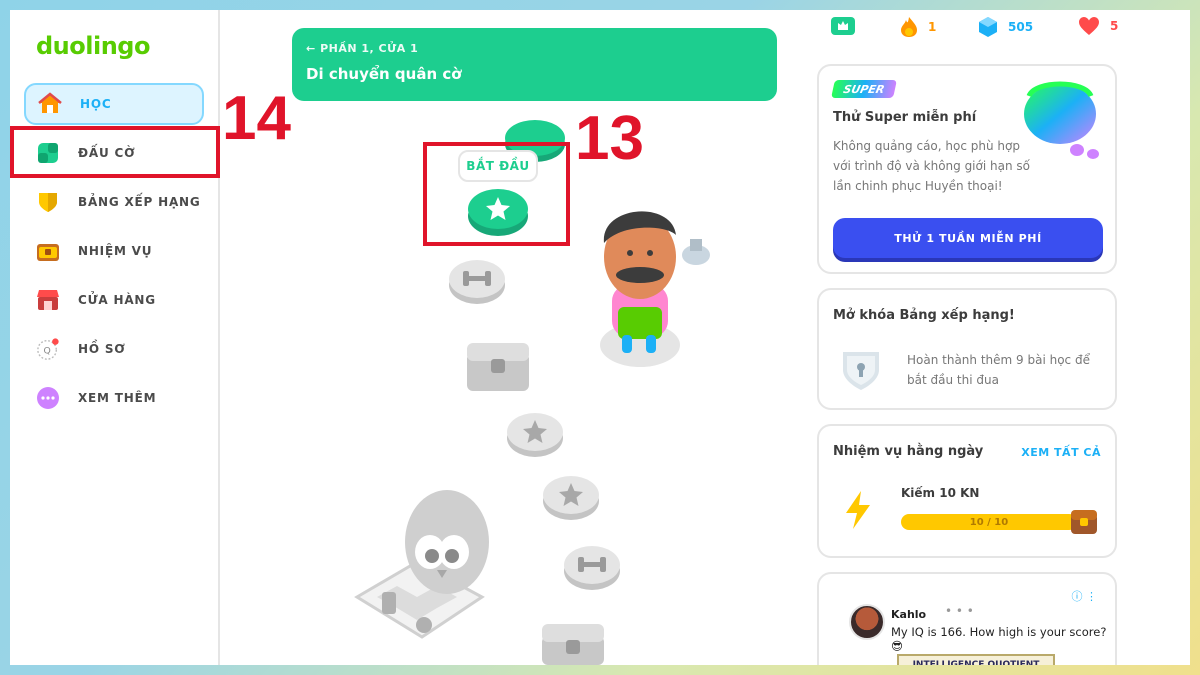 The width and height of the screenshot is (1200, 675). Describe the element at coordinates (311, 48) in the screenshot. I see `arrow-left-icon: ←` at that location.